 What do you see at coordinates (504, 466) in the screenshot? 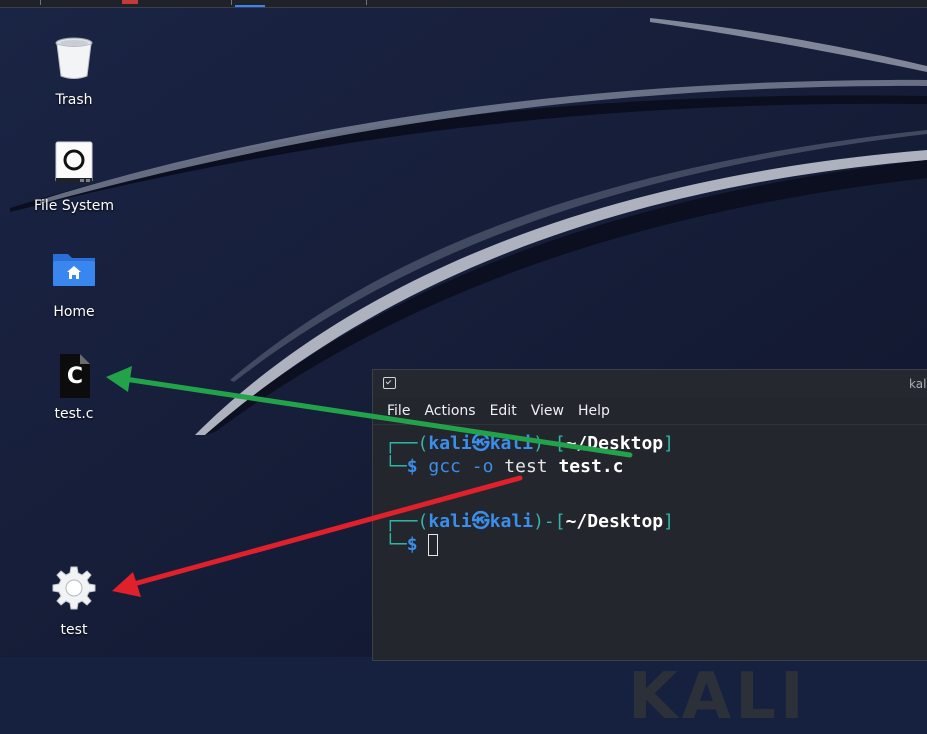
I see `command-line: └─$ gcc -o test test.c` at bounding box center [504, 466].